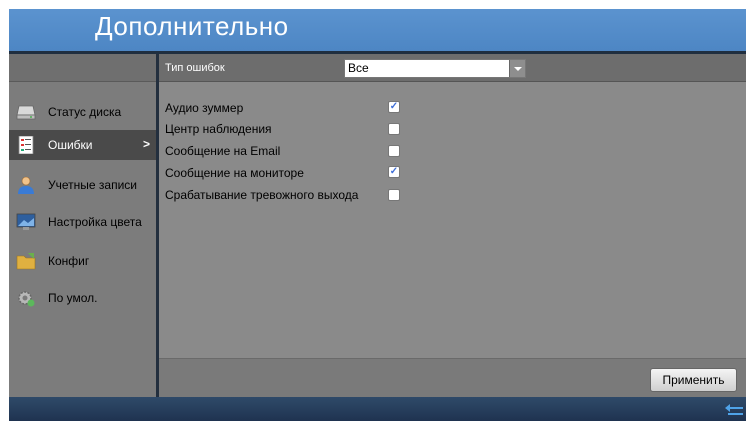 The height and width of the screenshot is (421, 746). I want to click on back-arrow-icon, so click(734, 410).